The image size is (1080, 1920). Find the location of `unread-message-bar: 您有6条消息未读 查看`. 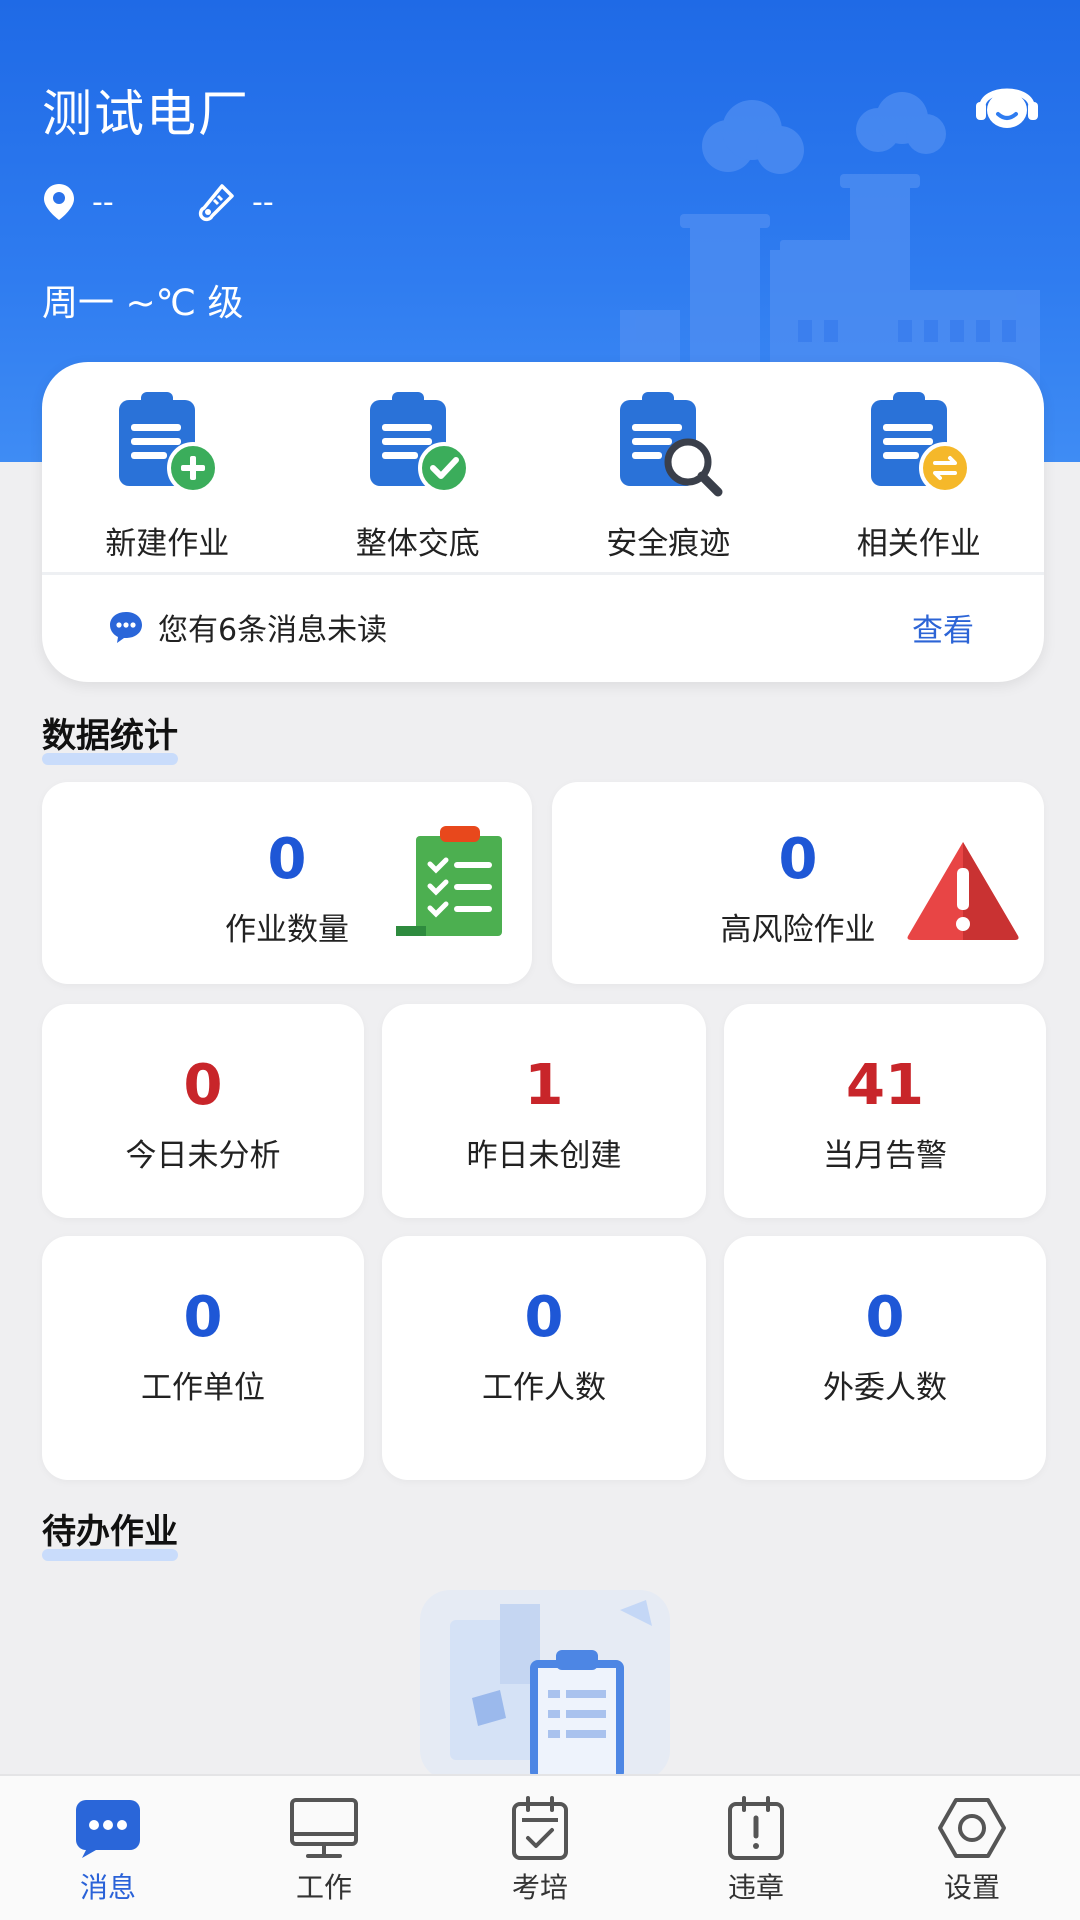

unread-message-bar: 您有6条消息未读 查看 is located at coordinates (543, 627).